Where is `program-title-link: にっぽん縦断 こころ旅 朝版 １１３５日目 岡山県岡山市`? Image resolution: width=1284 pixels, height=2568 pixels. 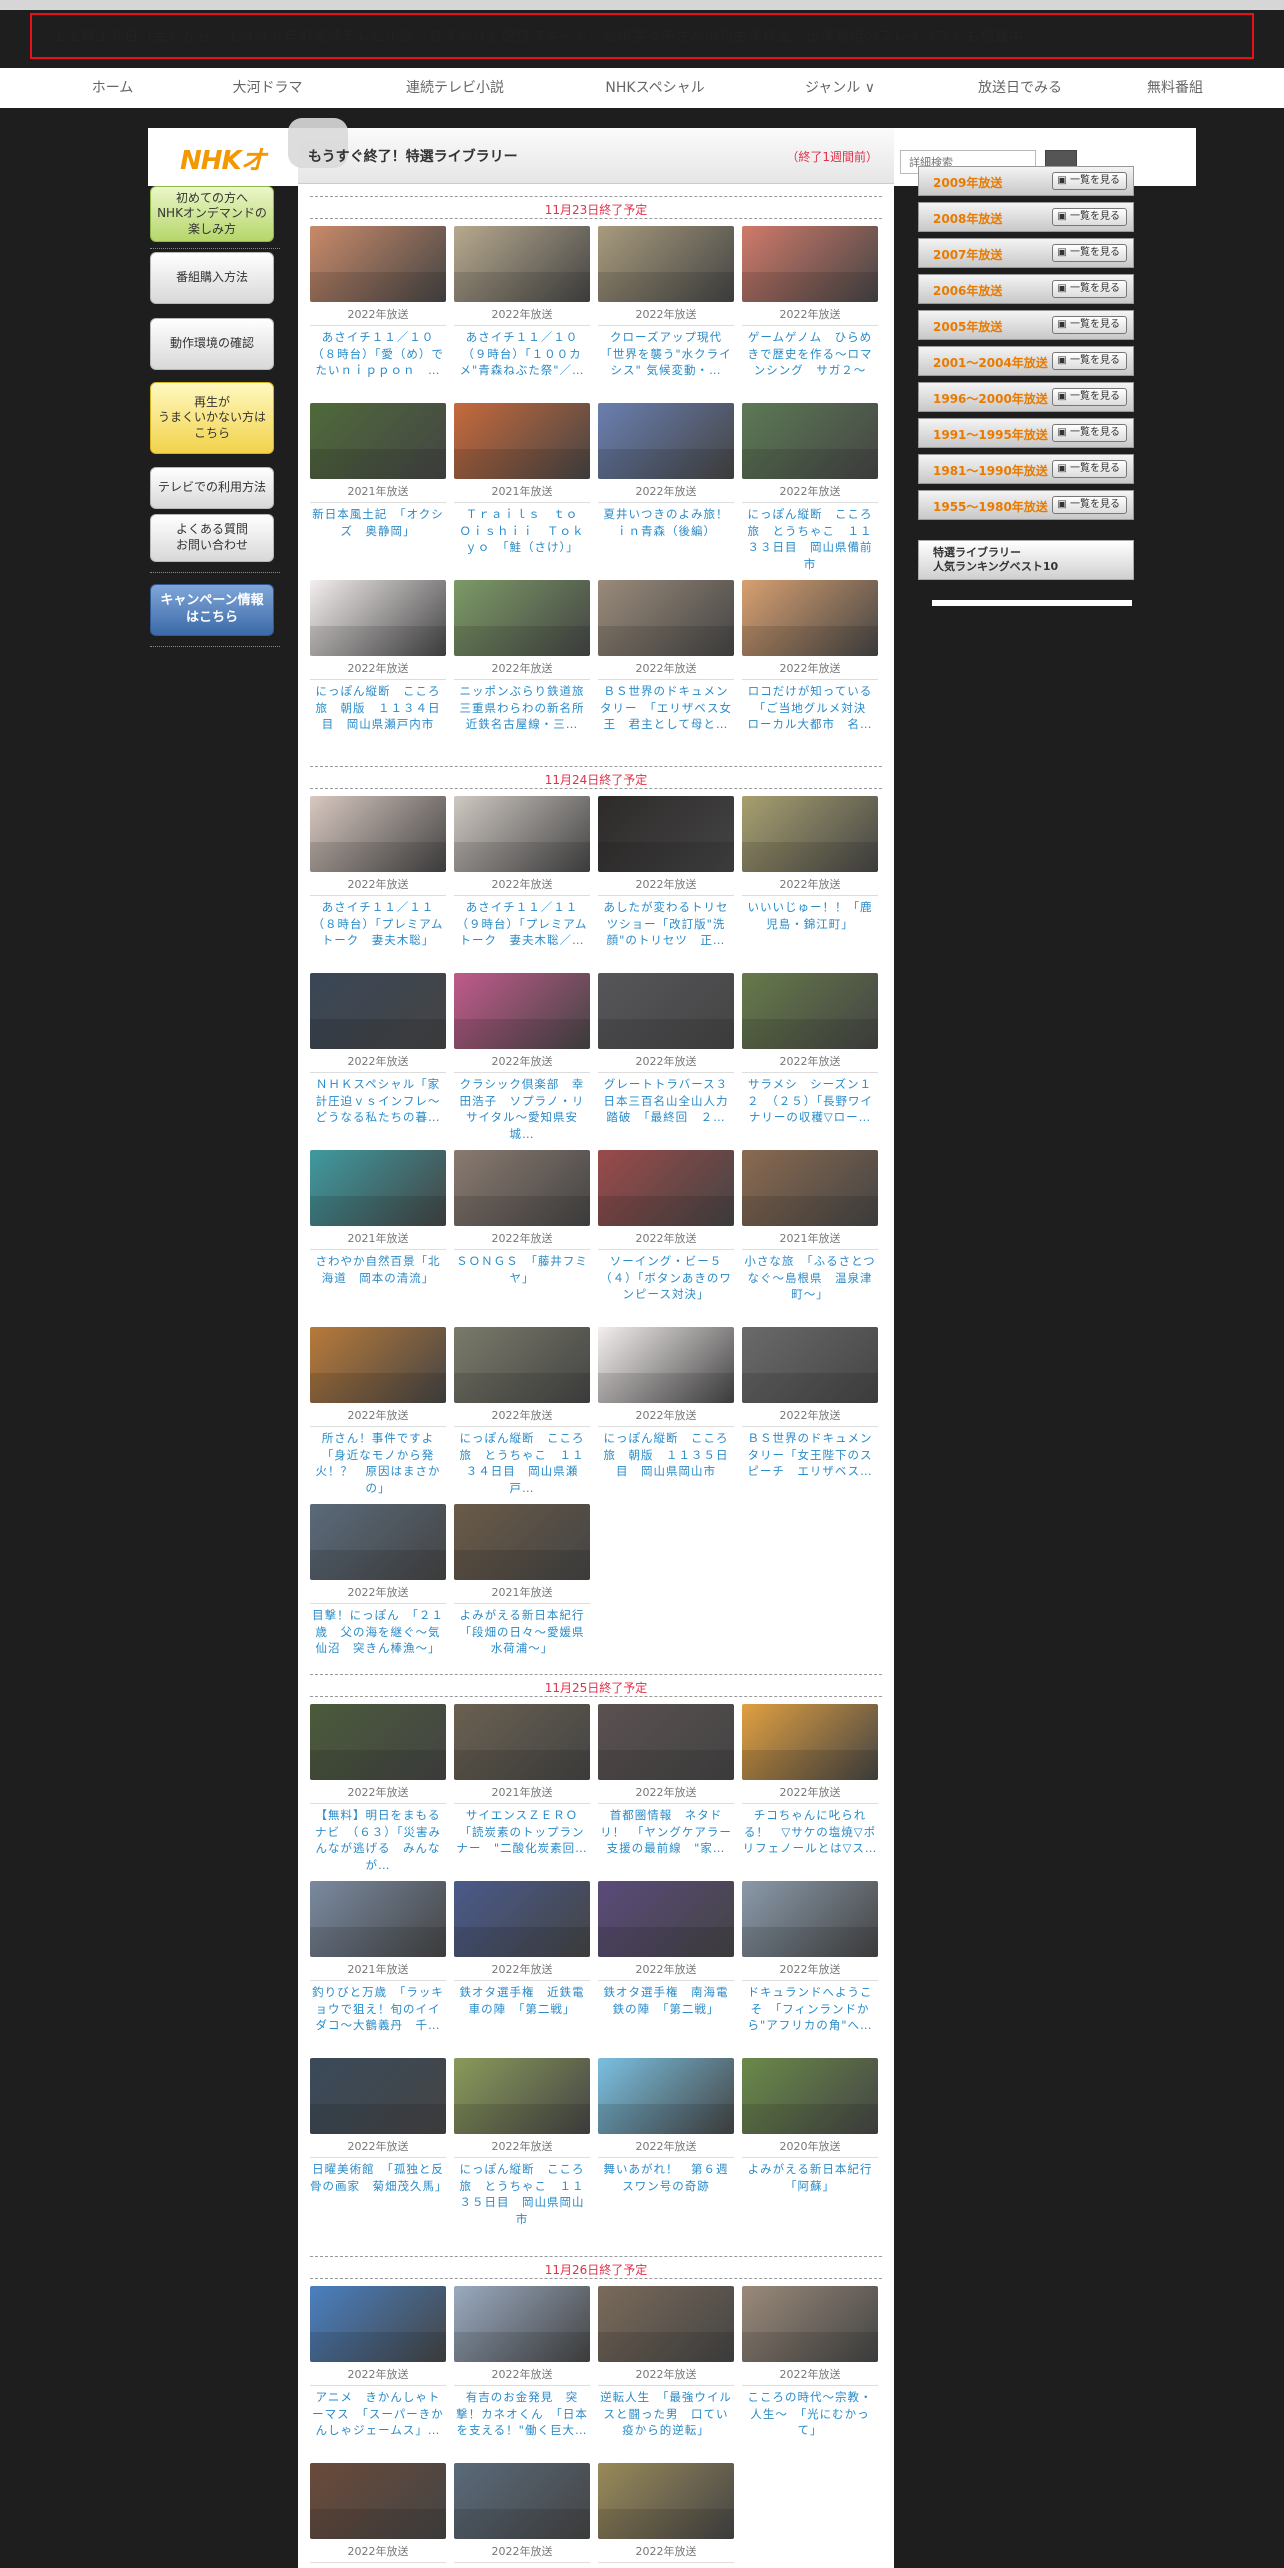 program-title-link: にっぽん縦断 こころ旅 朝版 １１３５日目 岡山県岡山市 is located at coordinates (666, 1455).